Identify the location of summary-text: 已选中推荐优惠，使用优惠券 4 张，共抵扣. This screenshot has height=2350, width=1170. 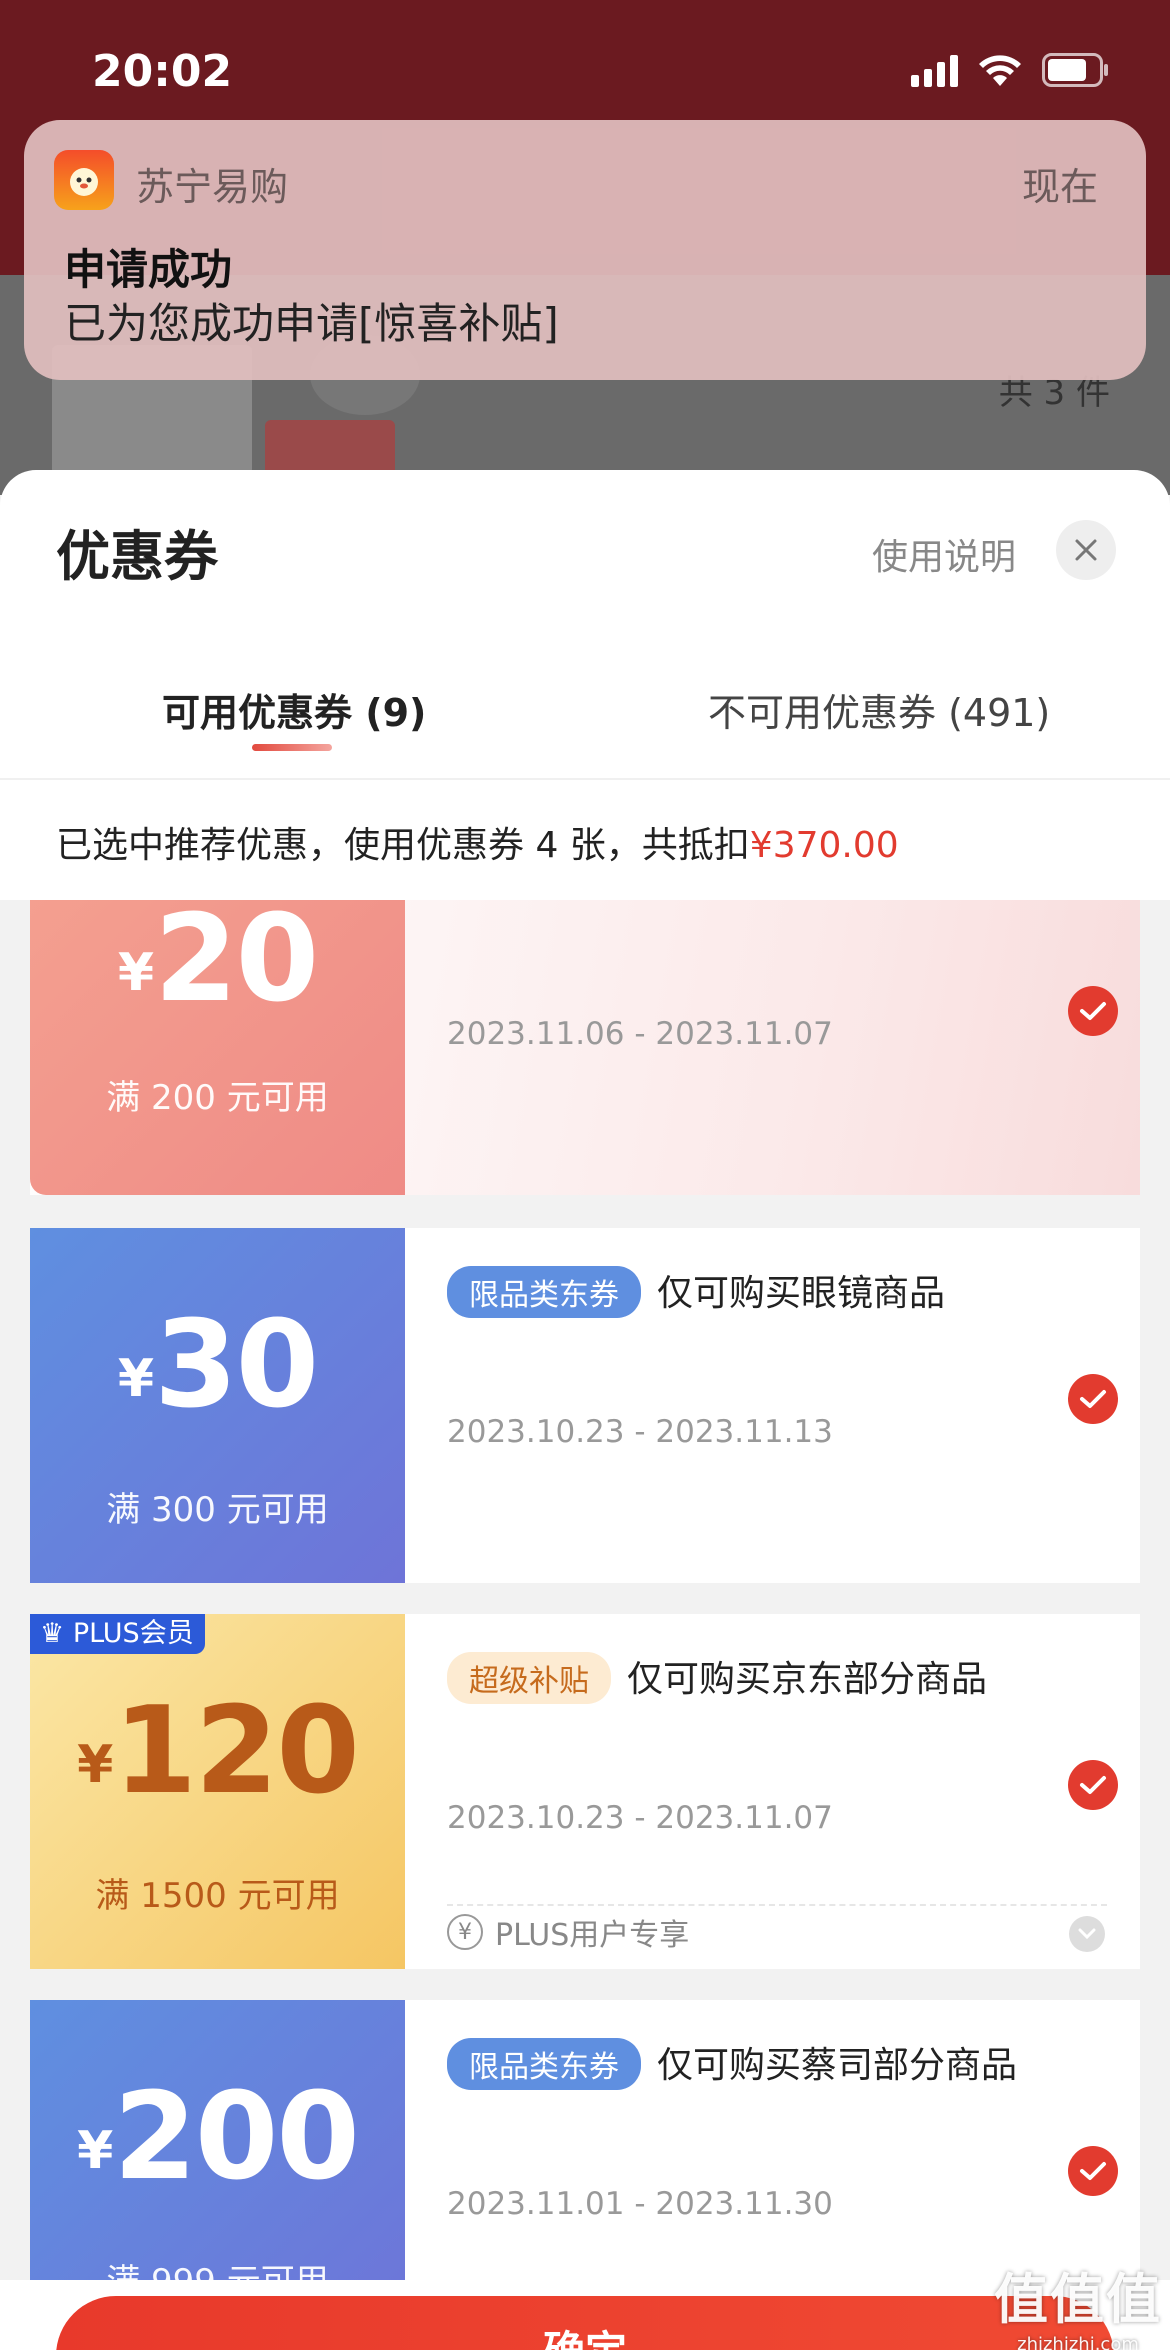
(403, 845).